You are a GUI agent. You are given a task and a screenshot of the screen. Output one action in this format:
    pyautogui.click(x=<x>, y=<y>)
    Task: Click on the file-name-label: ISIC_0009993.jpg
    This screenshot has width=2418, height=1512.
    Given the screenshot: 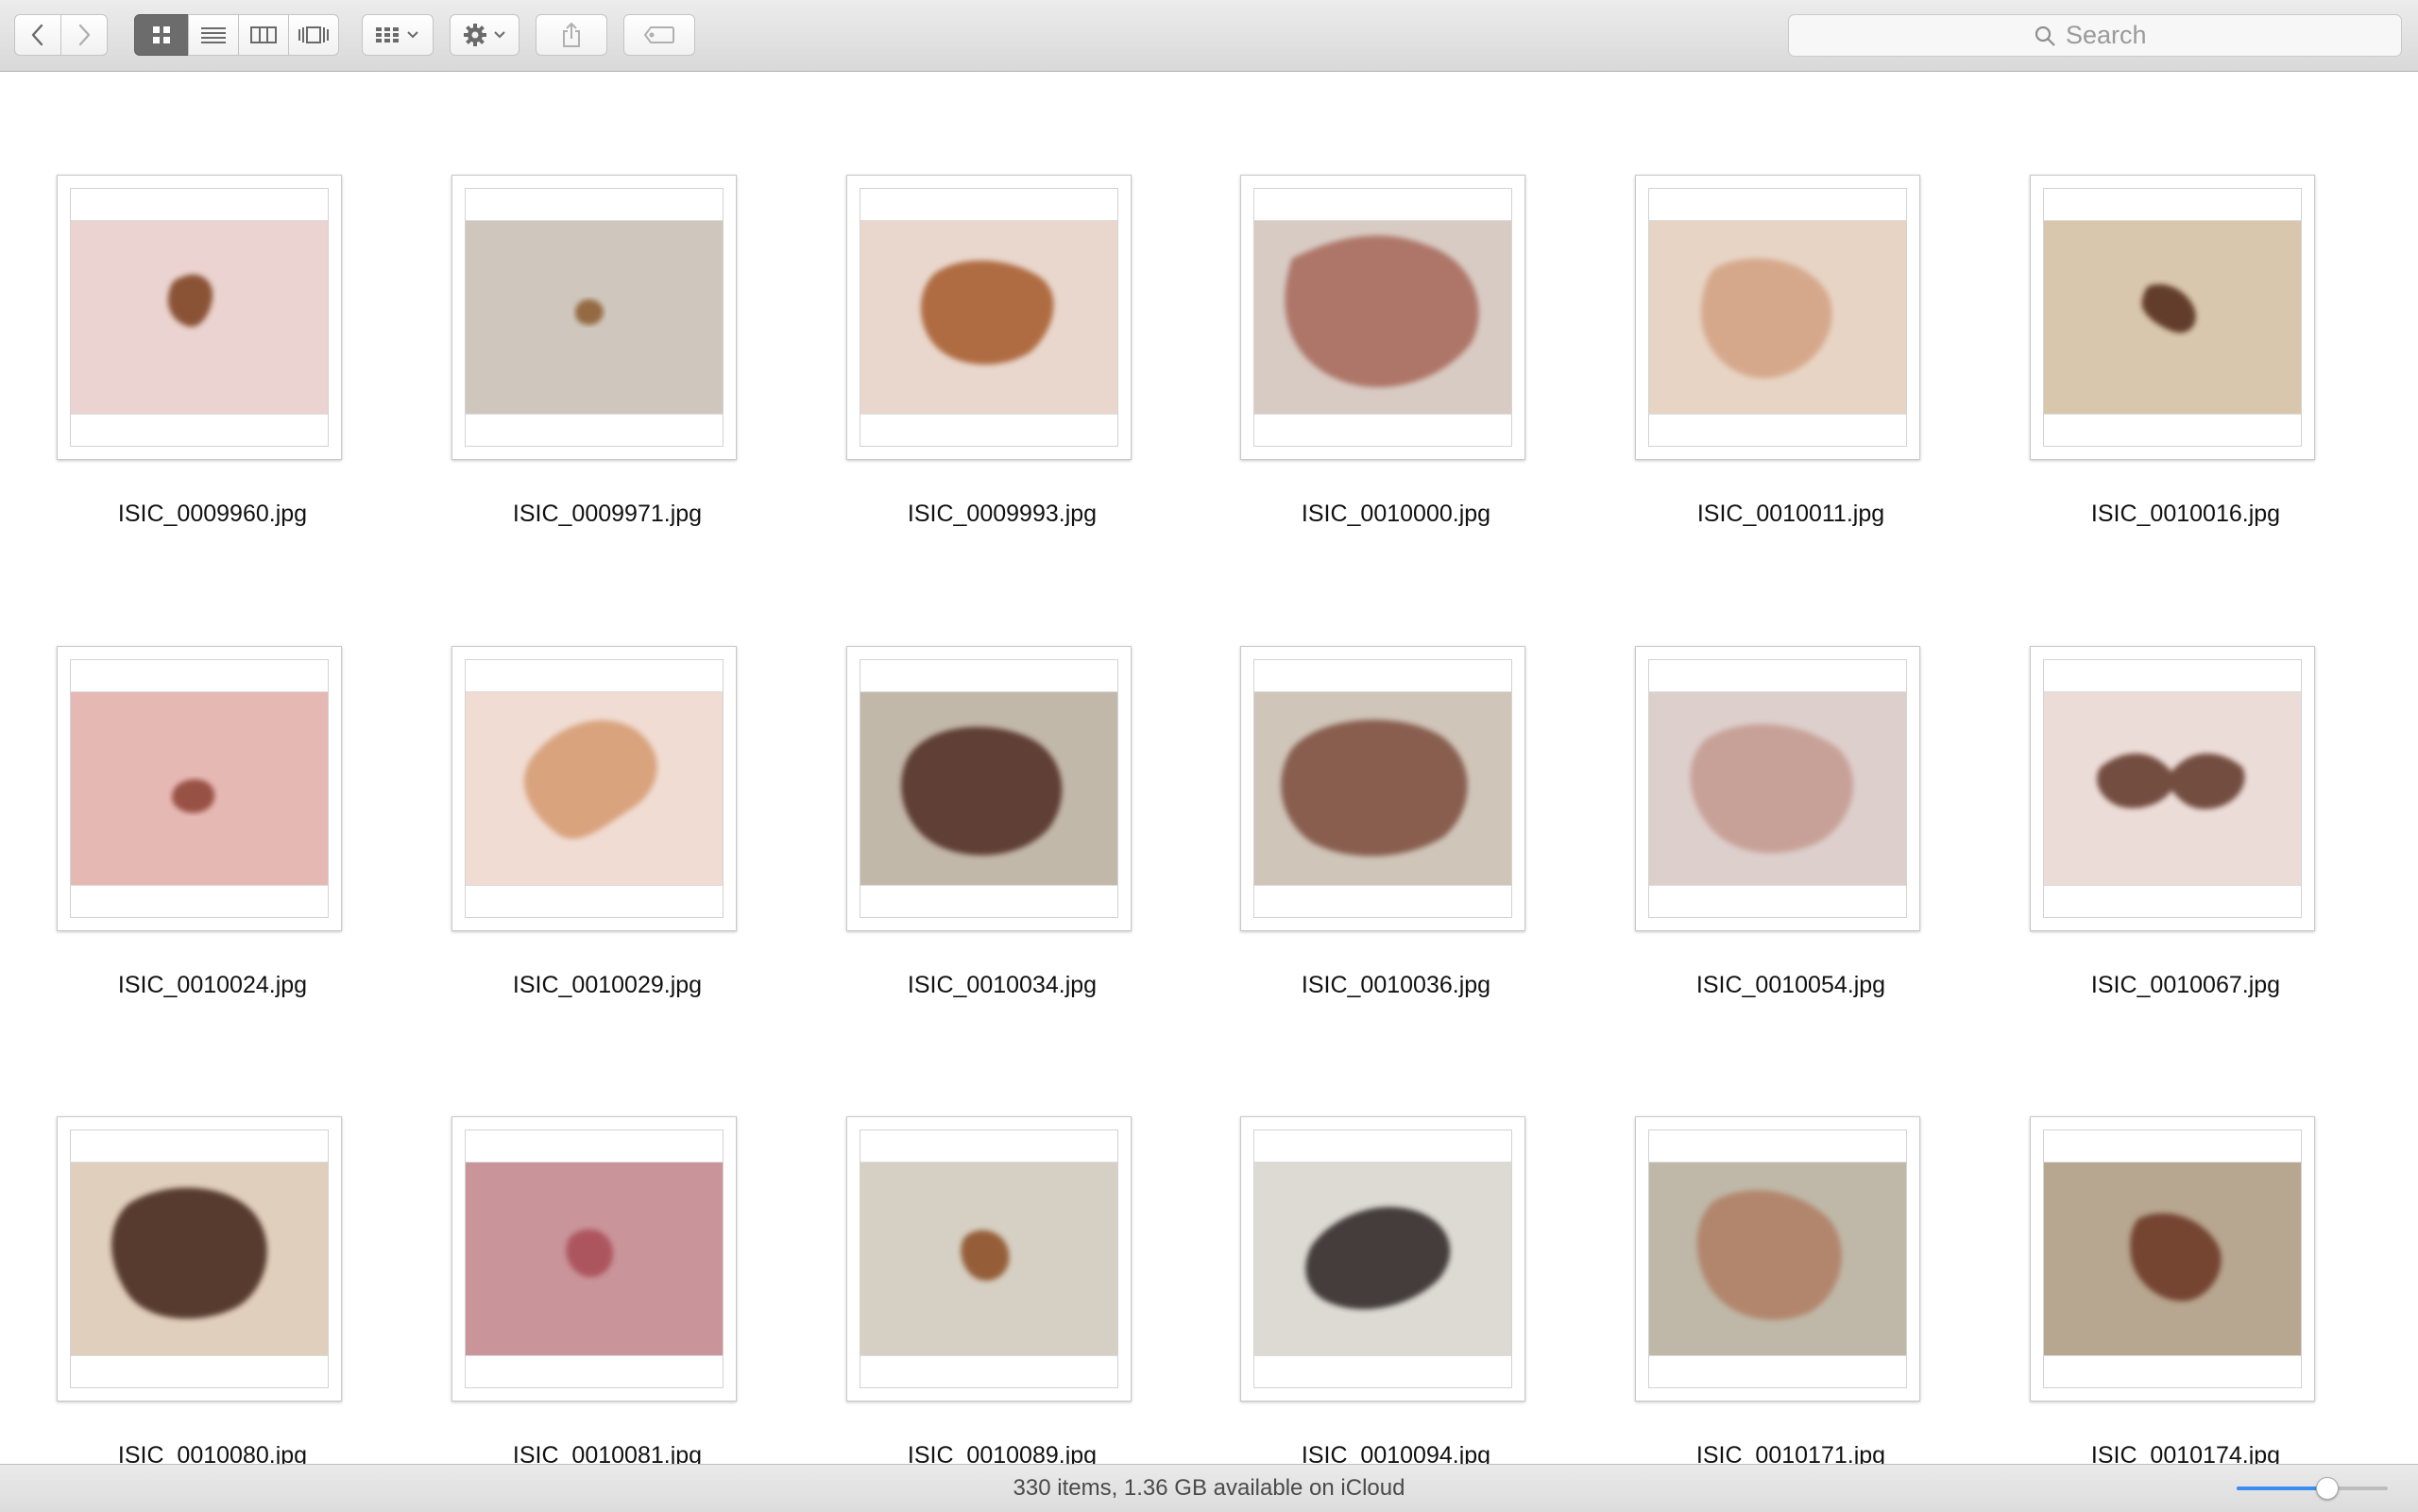 What is the action you would take?
    pyautogui.click(x=1002, y=514)
    